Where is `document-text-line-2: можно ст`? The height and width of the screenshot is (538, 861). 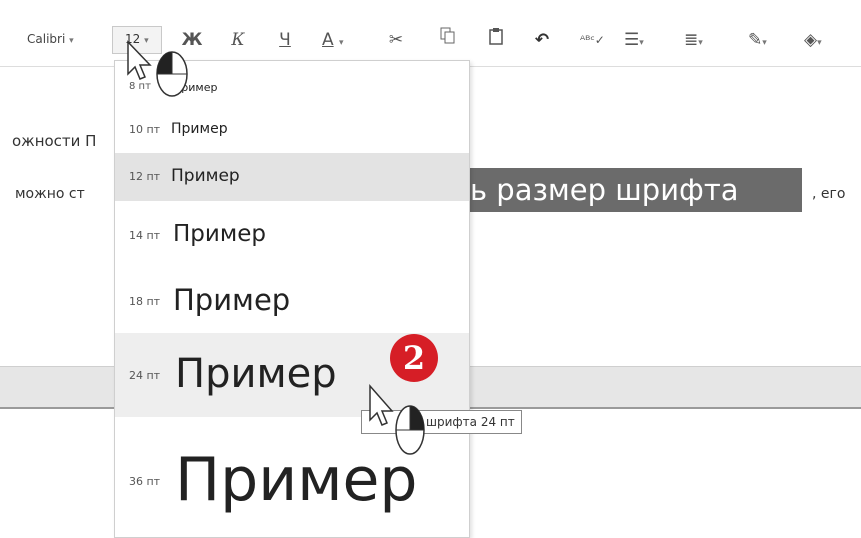
document-text-line-2: можно ст is located at coordinates (50, 194).